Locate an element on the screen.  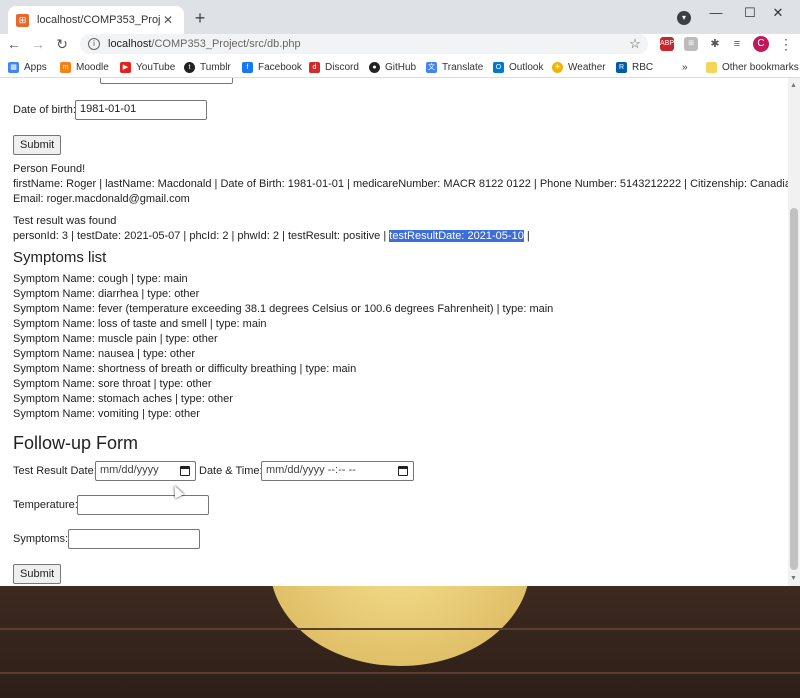
selected-text-highlight: testResultDate: 2021-05-10 is located at coordinates (456, 236).